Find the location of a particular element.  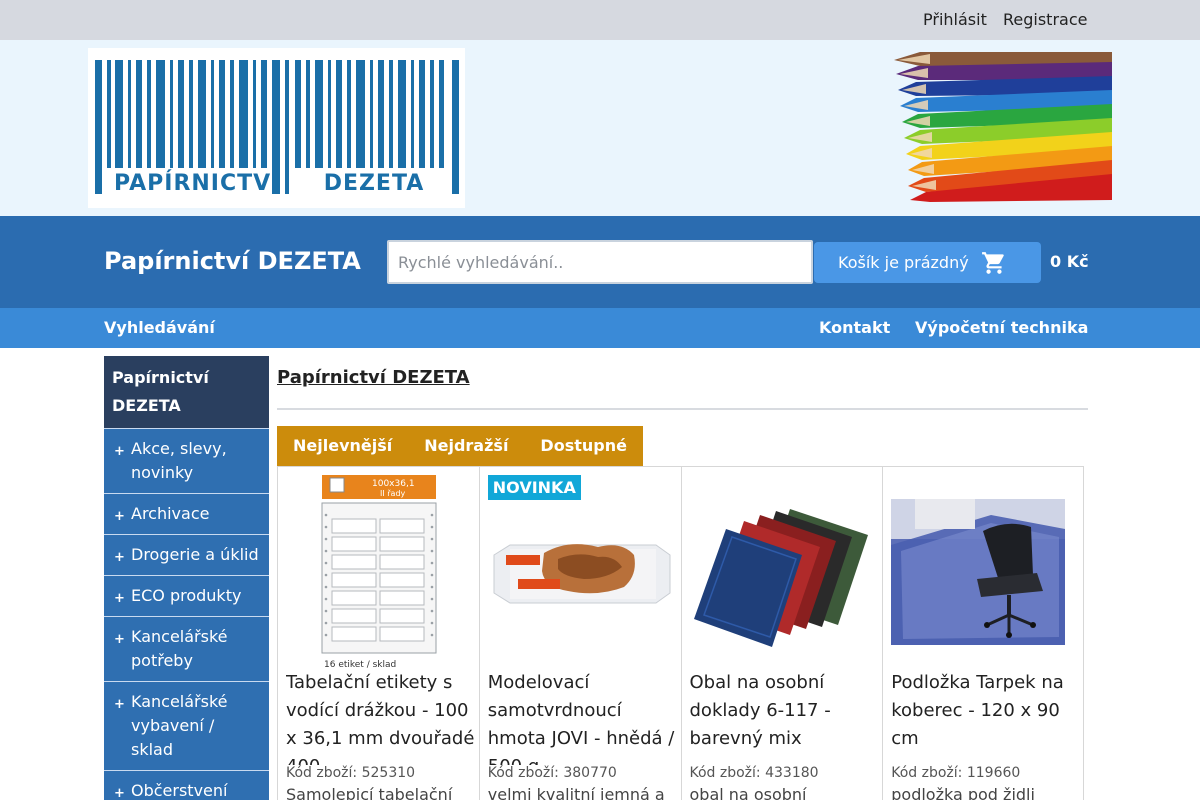

site-title: Papírnictví DEZETA is located at coordinates (232, 261).